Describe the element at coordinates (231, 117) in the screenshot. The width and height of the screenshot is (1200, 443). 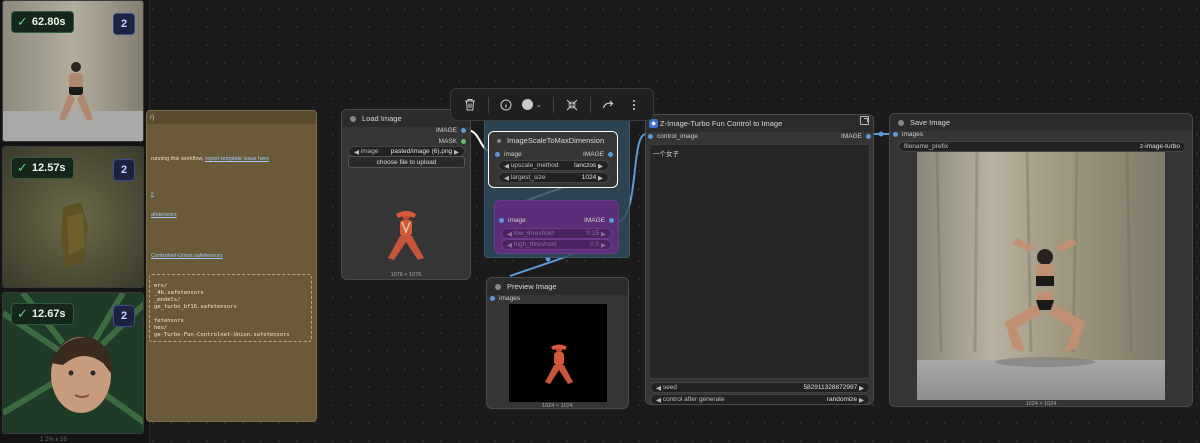
I see `note-title: r)` at that location.